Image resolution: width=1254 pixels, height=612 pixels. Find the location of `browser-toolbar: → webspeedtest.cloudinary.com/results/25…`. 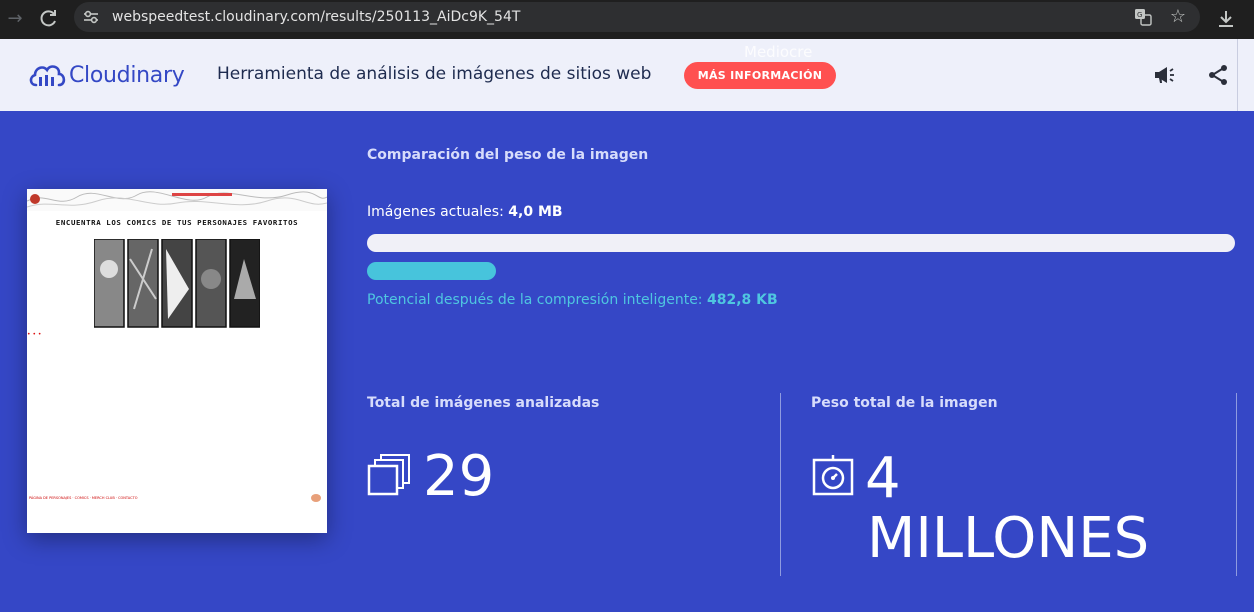

browser-toolbar: → webspeedtest.cloudinary.com/results/25… is located at coordinates (627, 19).